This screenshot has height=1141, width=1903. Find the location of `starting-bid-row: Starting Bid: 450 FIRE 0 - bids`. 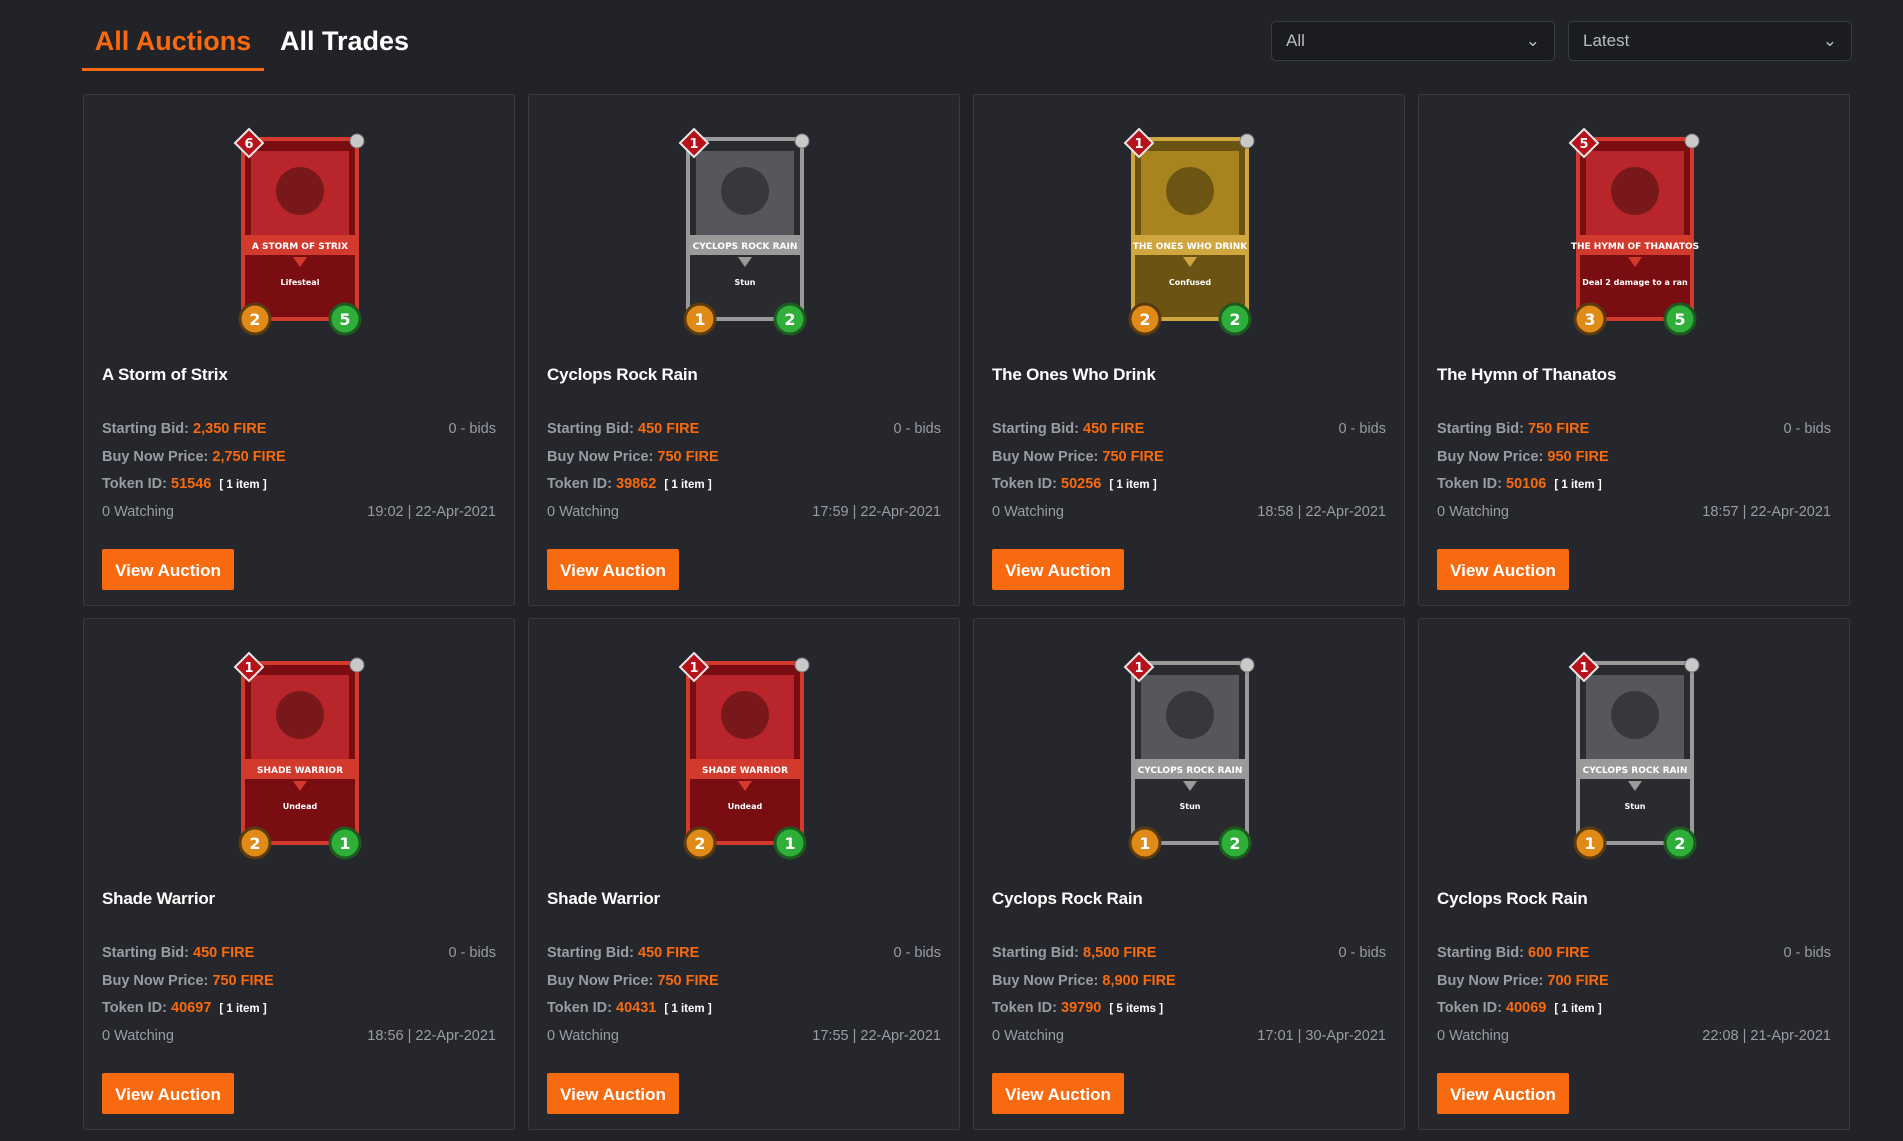

starting-bid-row: Starting Bid: 450 FIRE 0 - bids is located at coordinates (744, 953).